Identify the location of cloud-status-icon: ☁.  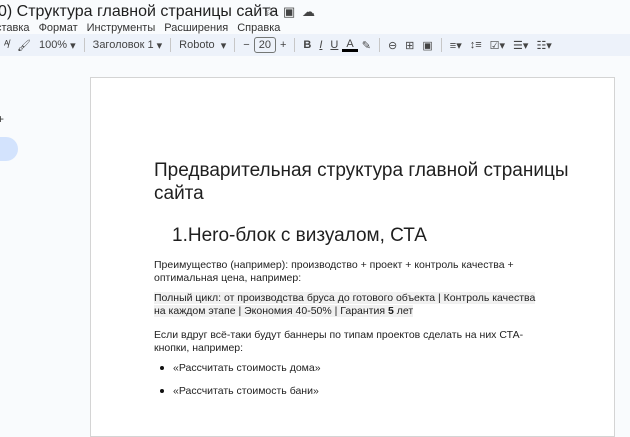
(308, 12).